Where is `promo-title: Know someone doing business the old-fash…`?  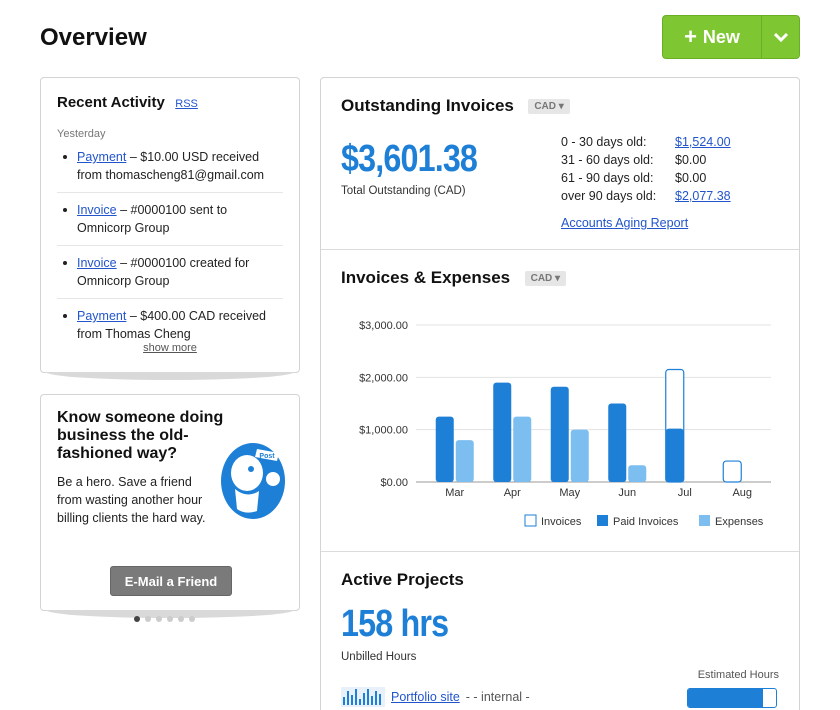
promo-title: Know someone doing business the old-fash… is located at coordinates (140, 435).